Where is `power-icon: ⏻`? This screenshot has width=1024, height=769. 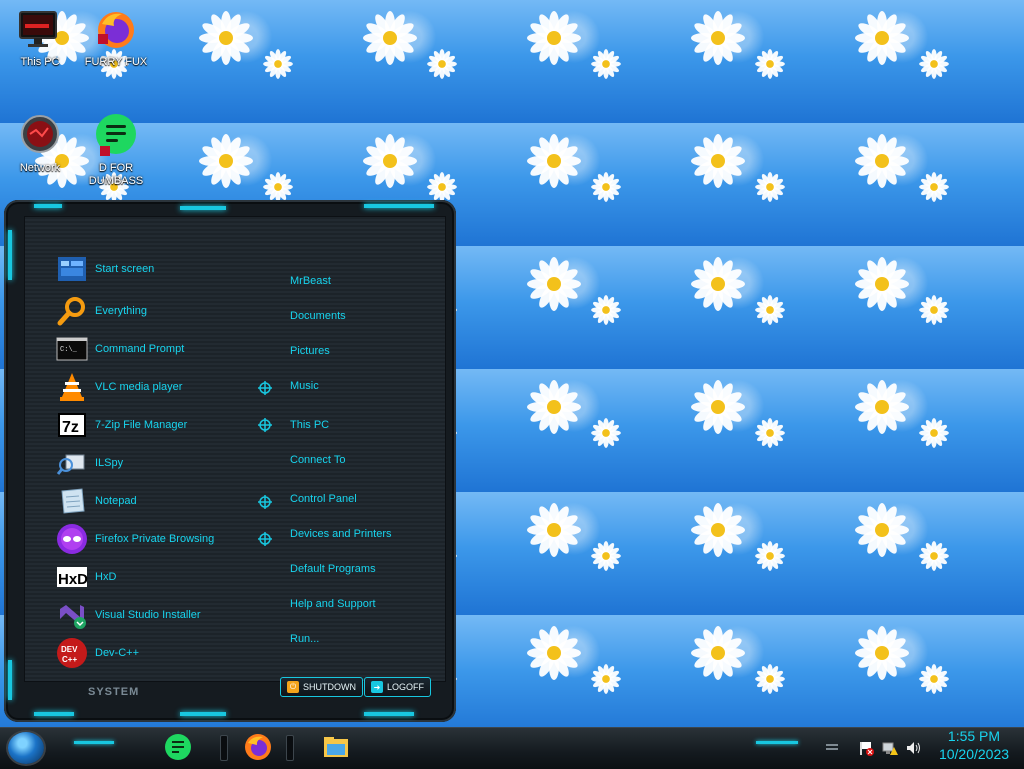 power-icon: ⏻ is located at coordinates (293, 687).